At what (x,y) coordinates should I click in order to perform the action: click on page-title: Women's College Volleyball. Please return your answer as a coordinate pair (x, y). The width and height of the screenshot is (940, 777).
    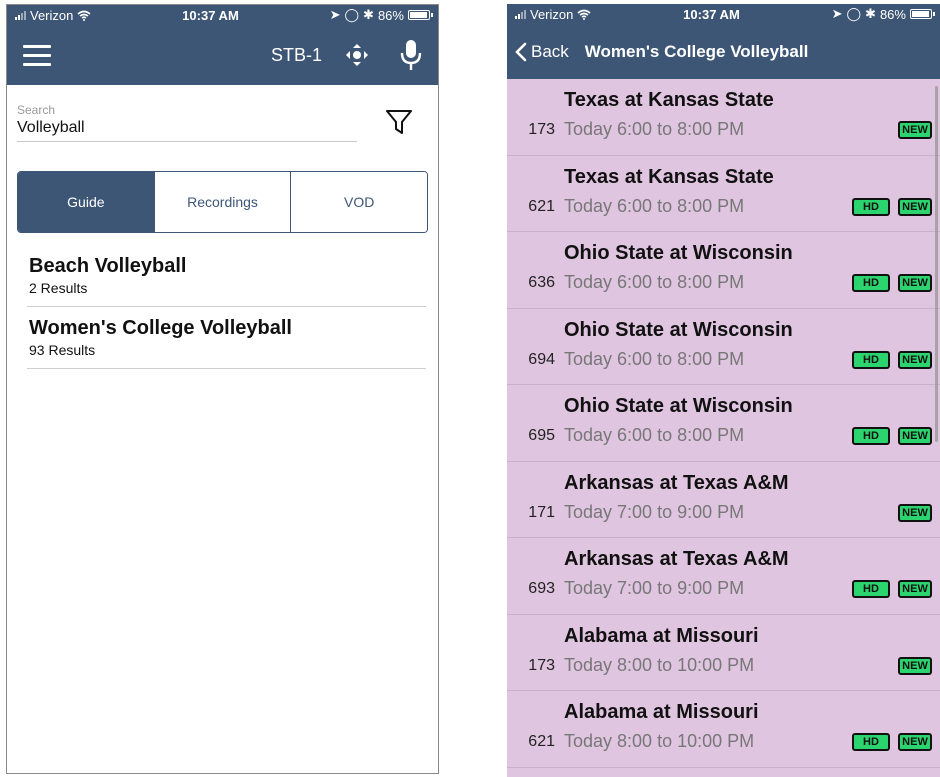
    Looking at the image, I should click on (696, 51).